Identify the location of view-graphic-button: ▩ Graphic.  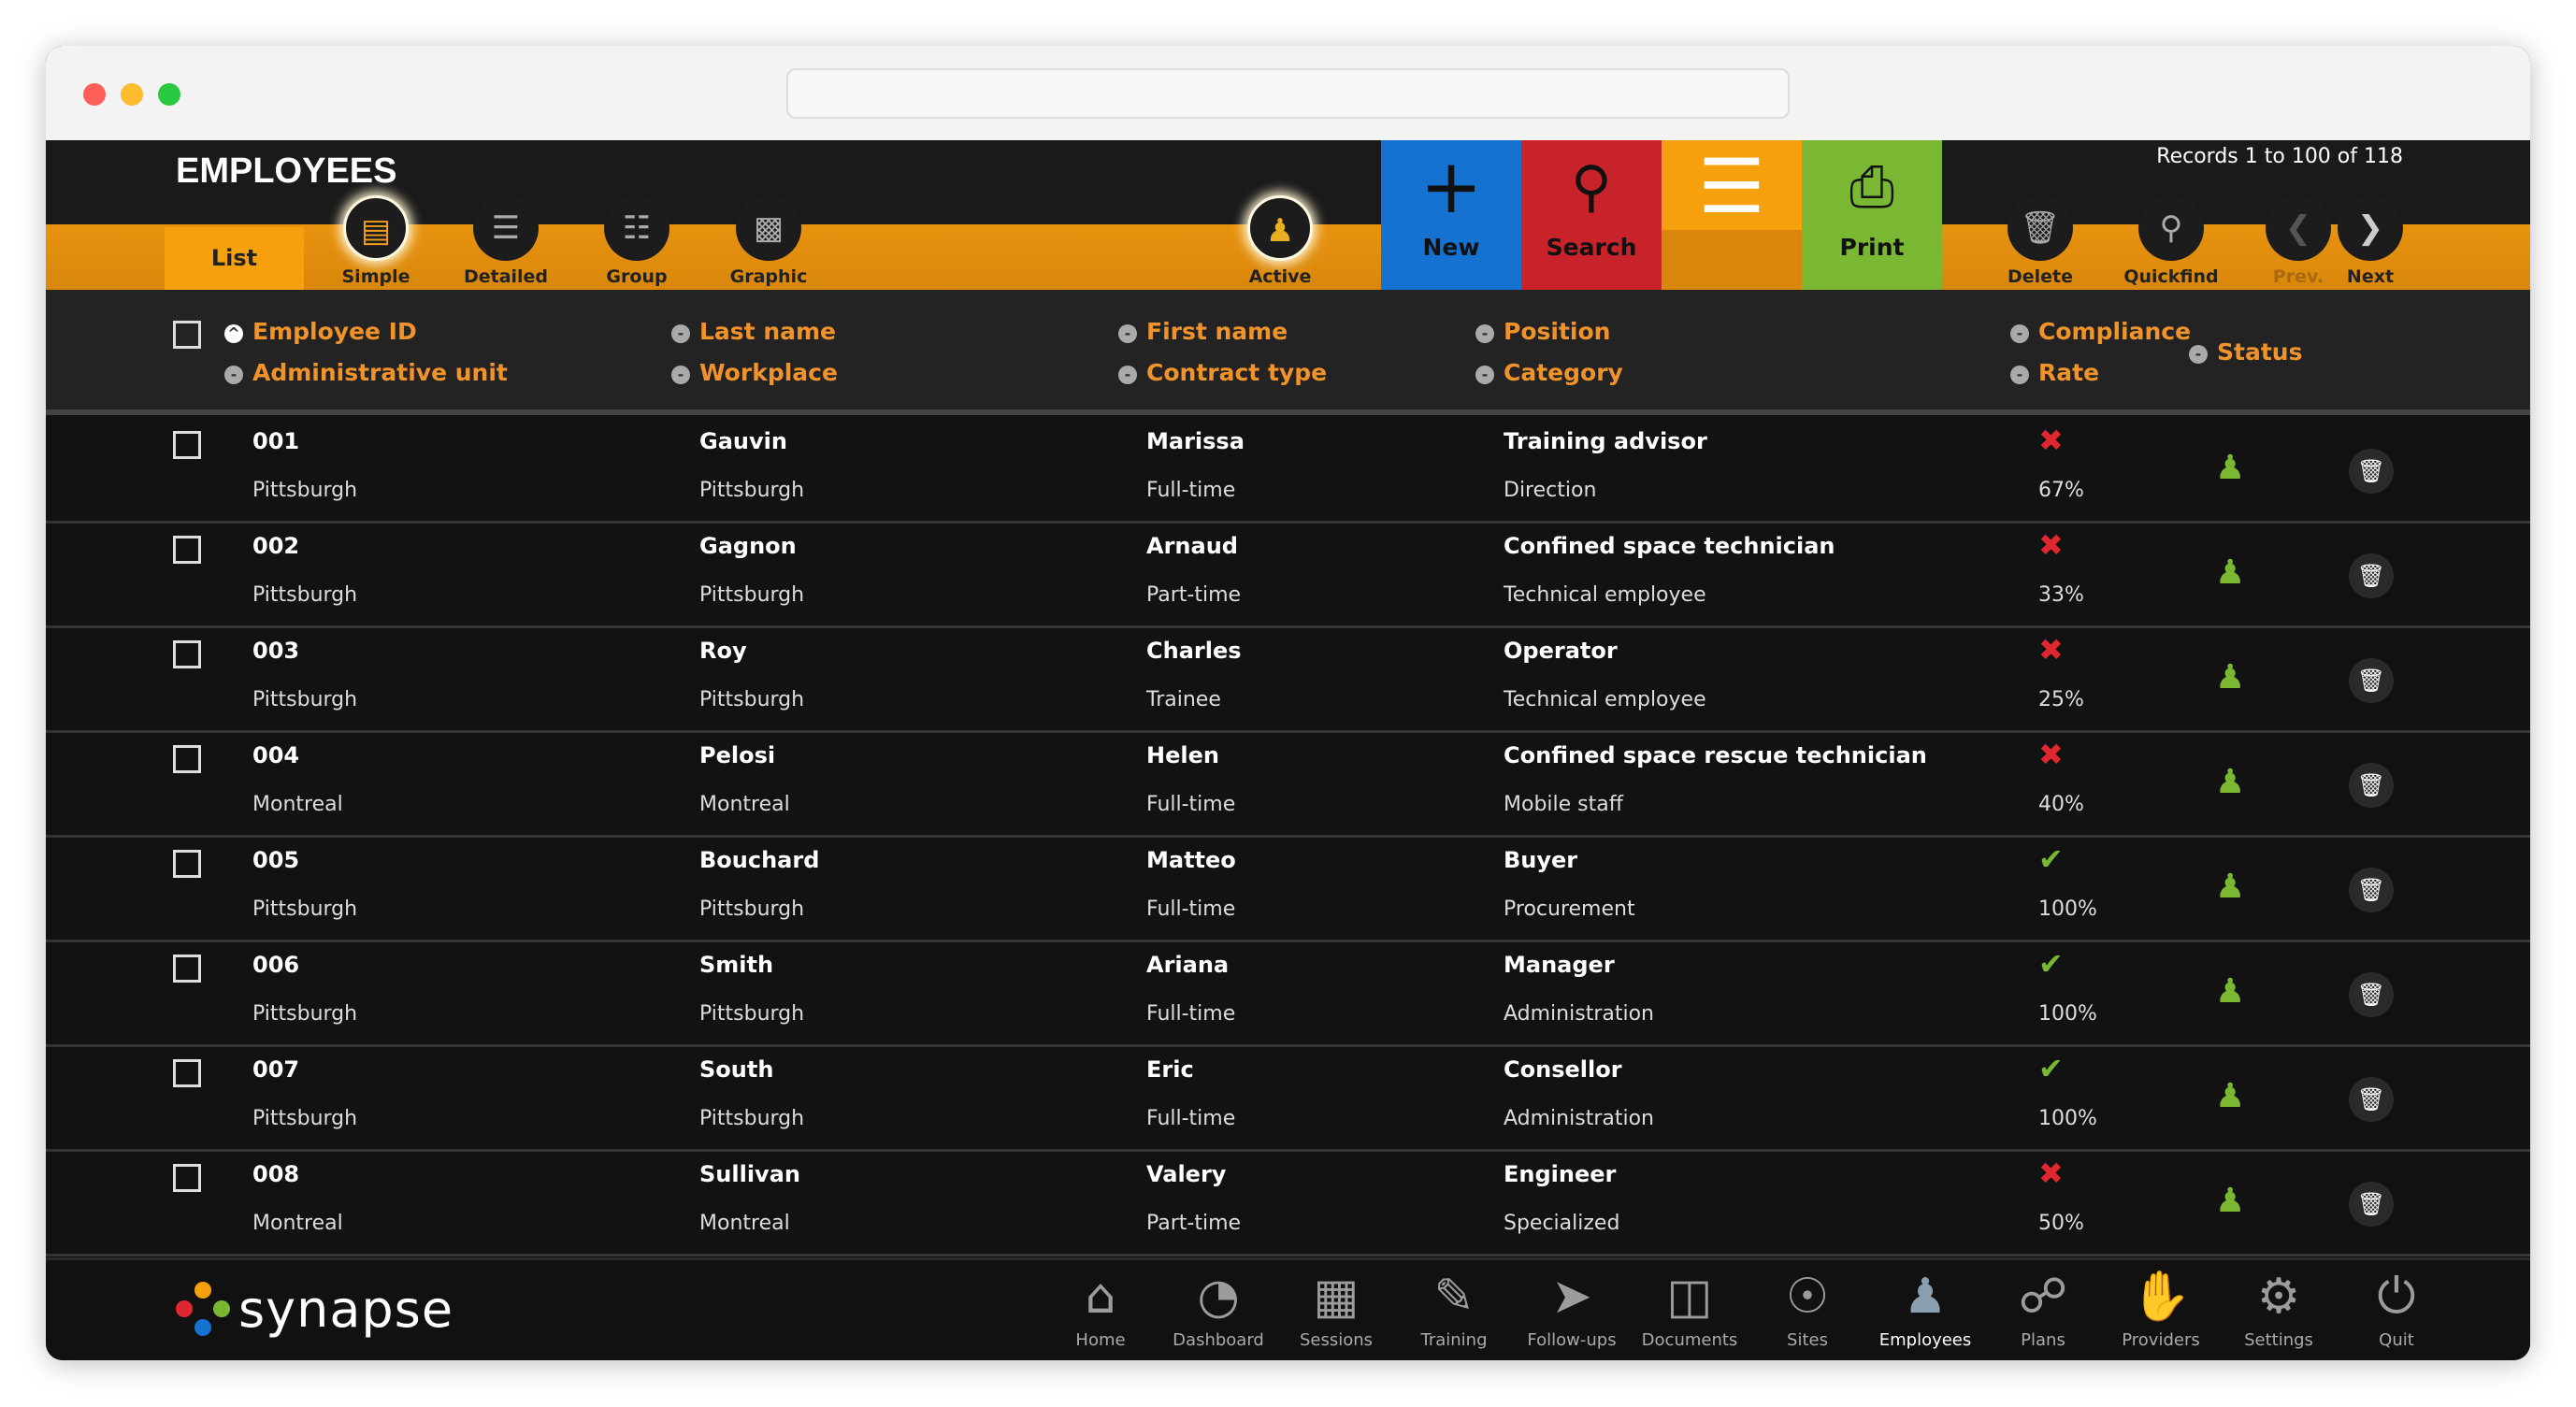
(769, 241).